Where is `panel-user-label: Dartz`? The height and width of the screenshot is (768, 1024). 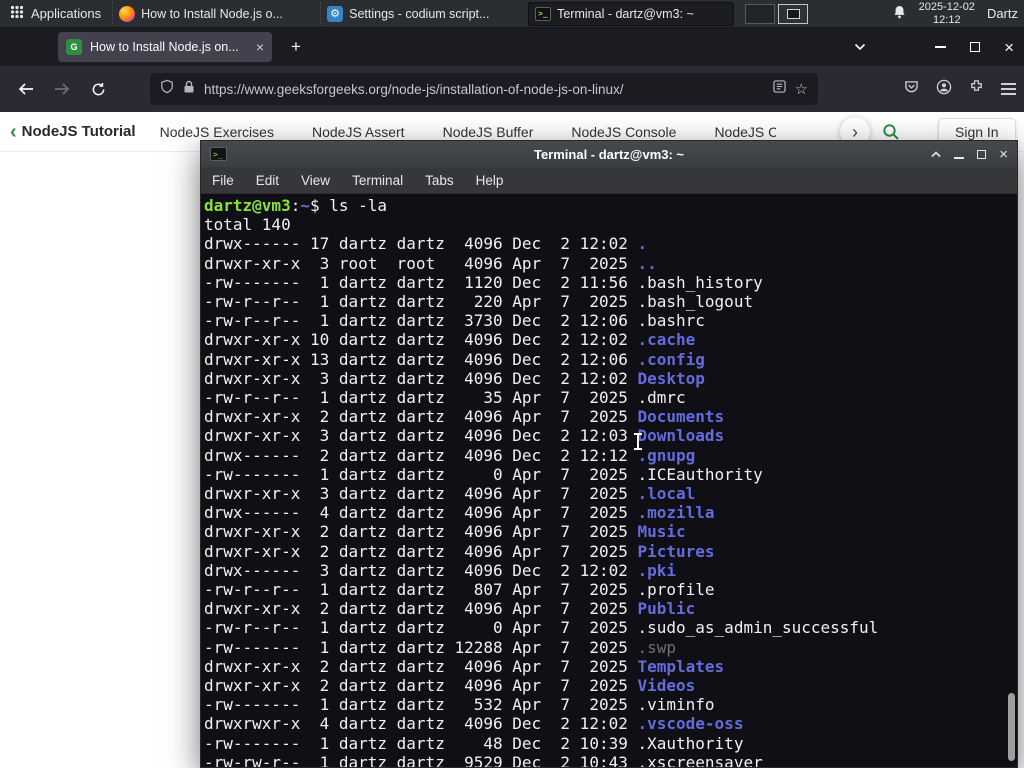
panel-user-label: Dartz is located at coordinates (1002, 13).